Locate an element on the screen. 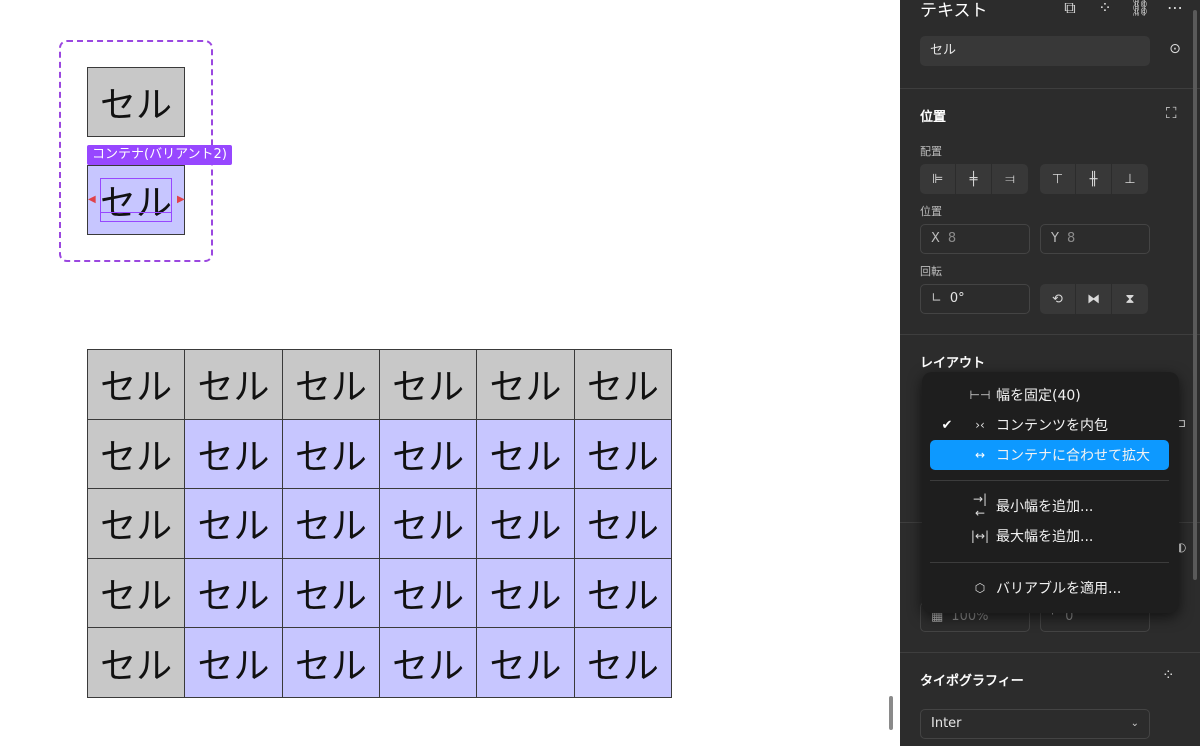 The width and height of the screenshot is (1200, 746). panel-scrollbar is located at coordinates (1195, 295).